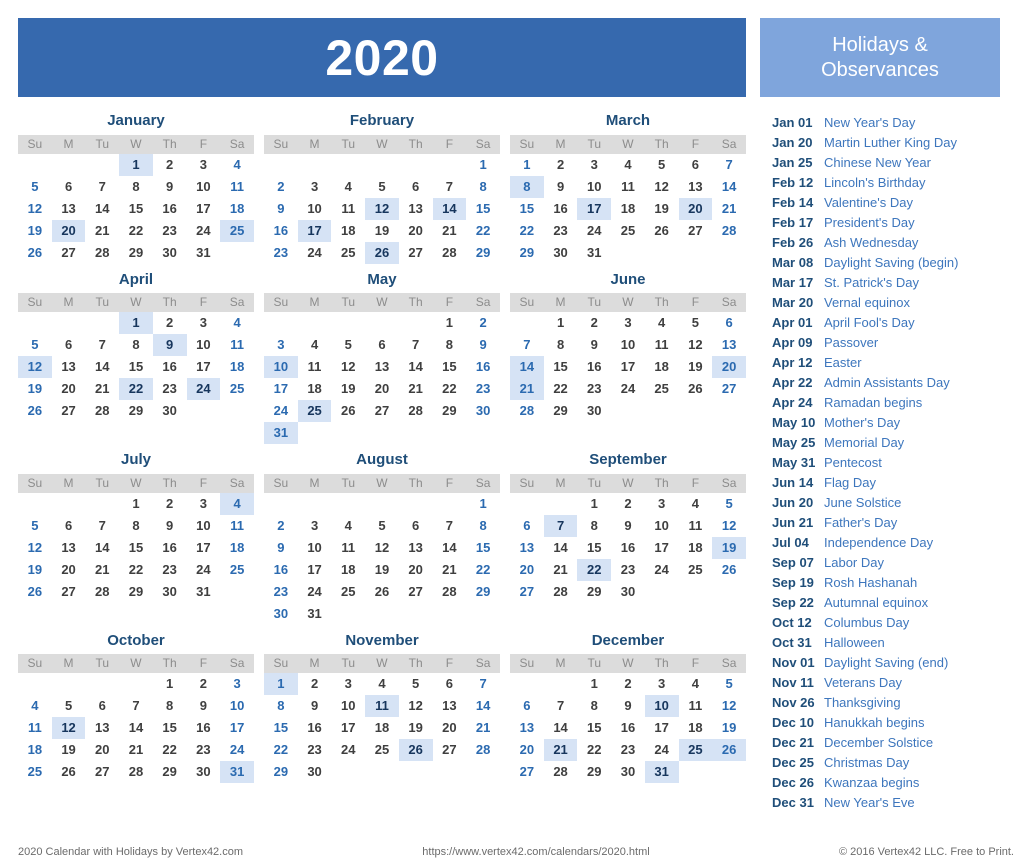 The image size is (1032, 868). What do you see at coordinates (527, 186) in the screenshot?
I see `day-cell: 8` at bounding box center [527, 186].